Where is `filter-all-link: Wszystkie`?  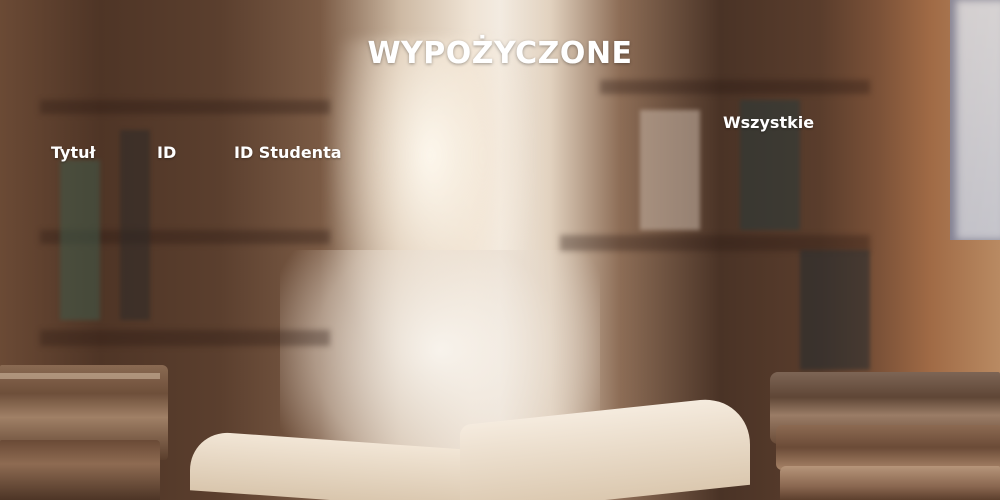 filter-all-link: Wszystkie is located at coordinates (768, 122).